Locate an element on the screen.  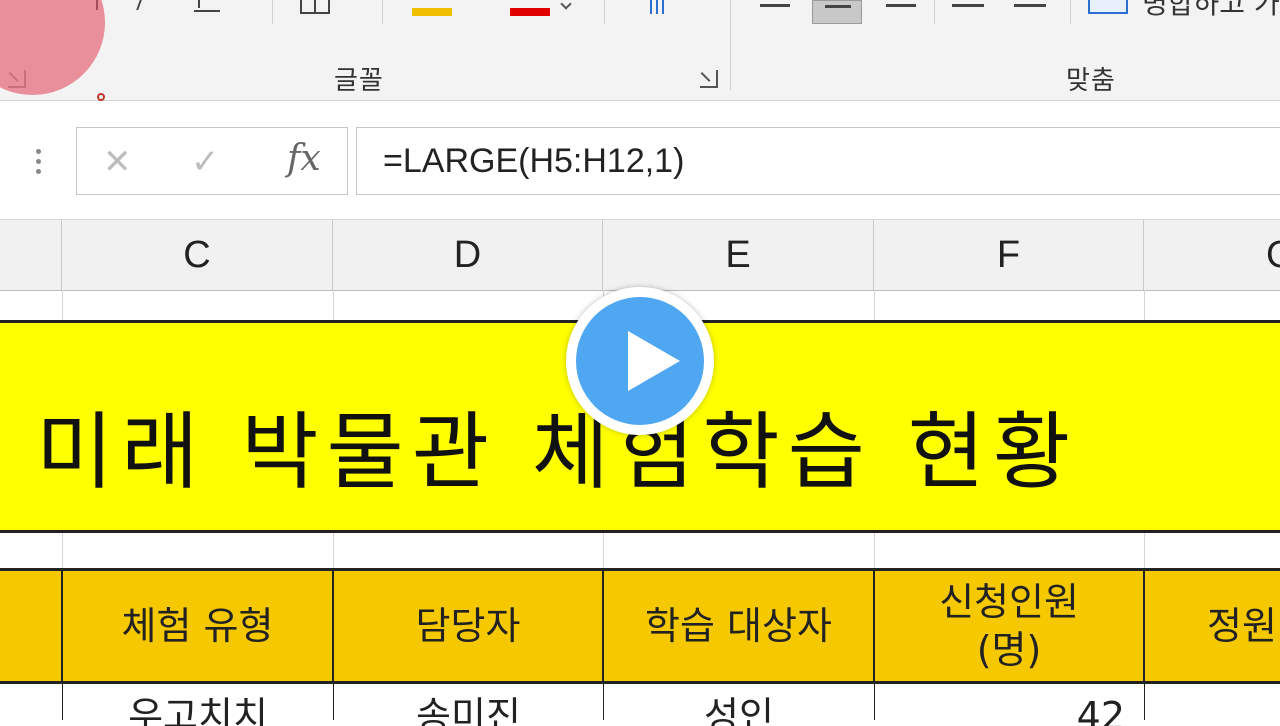
header-cell-manager: 담당자 is located at coordinates (469, 626).